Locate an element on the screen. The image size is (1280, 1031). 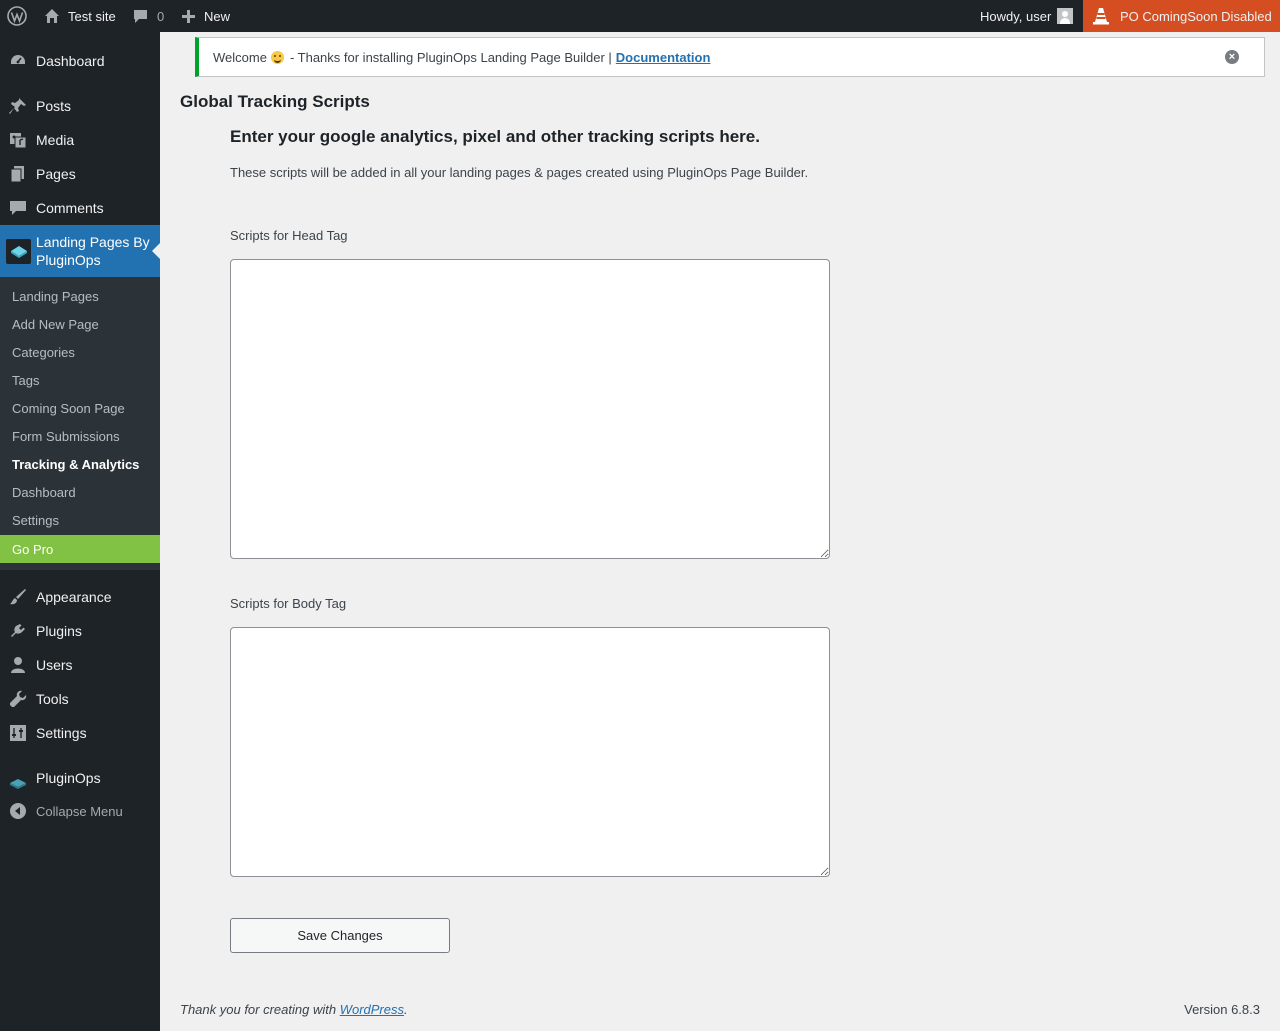
sidebar-label-pages: Pages is located at coordinates (56, 174).